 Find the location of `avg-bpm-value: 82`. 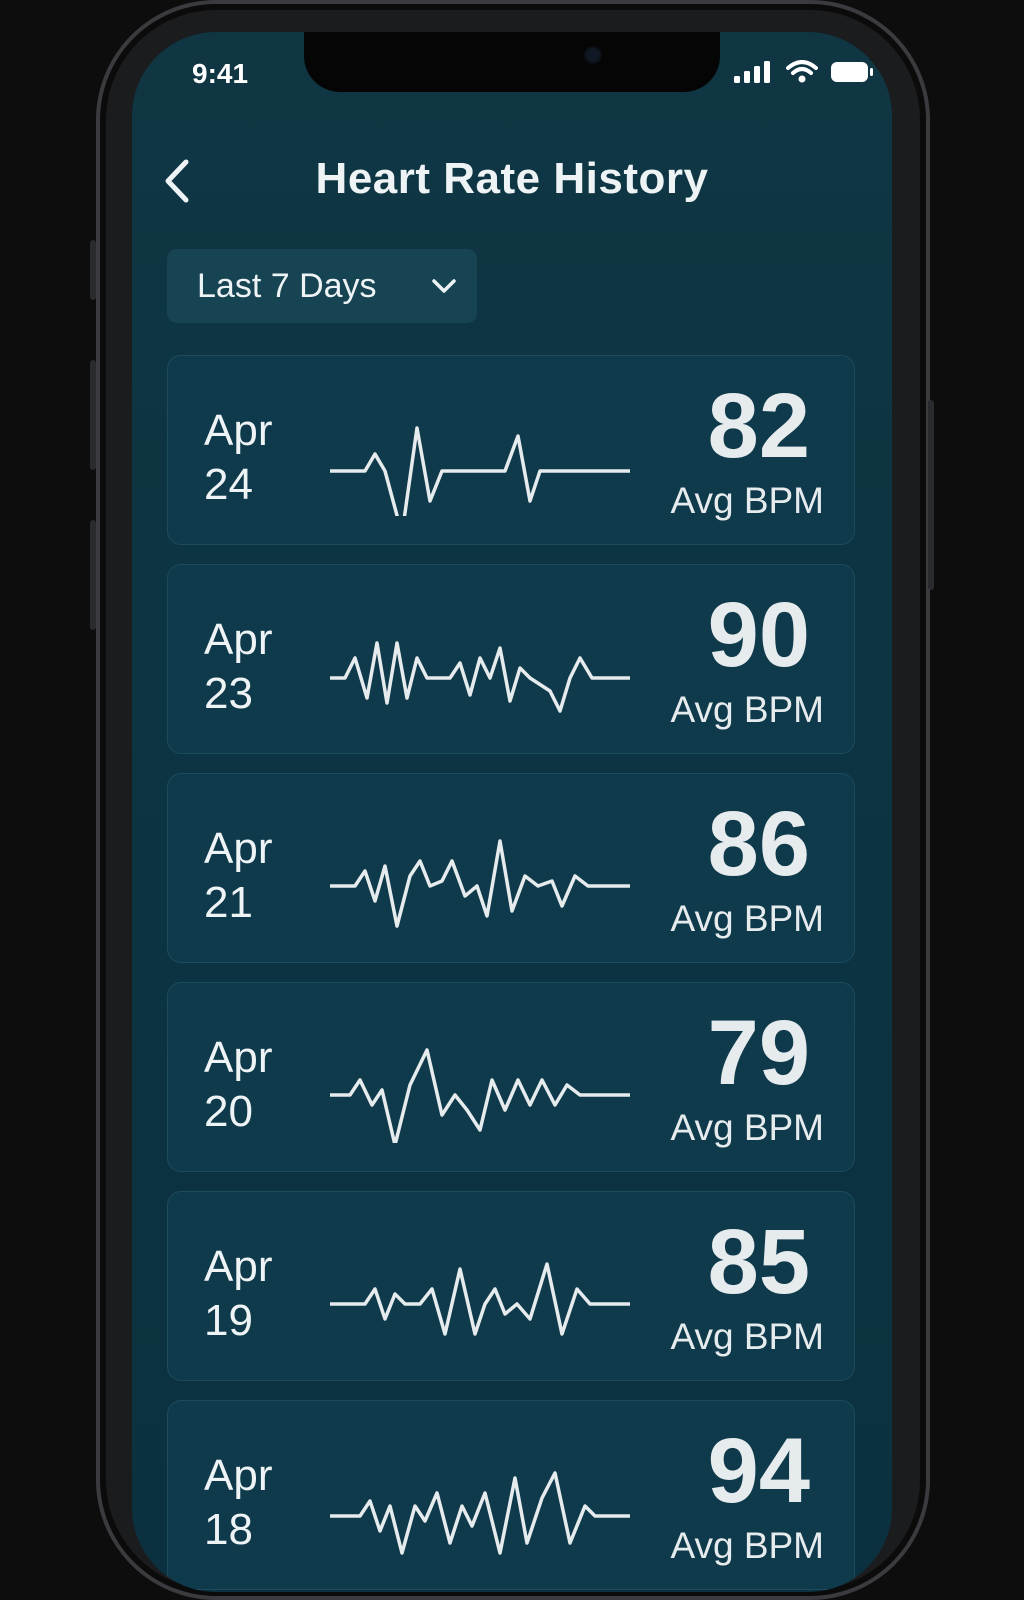

avg-bpm-value: 82 is located at coordinates (758, 426).